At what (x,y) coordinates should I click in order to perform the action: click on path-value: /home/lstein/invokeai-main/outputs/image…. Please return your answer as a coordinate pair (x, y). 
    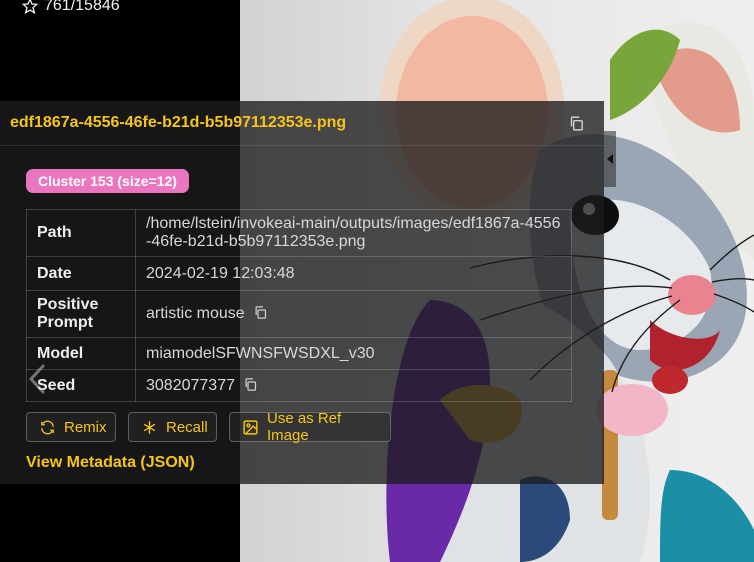
    Looking at the image, I should click on (353, 233).